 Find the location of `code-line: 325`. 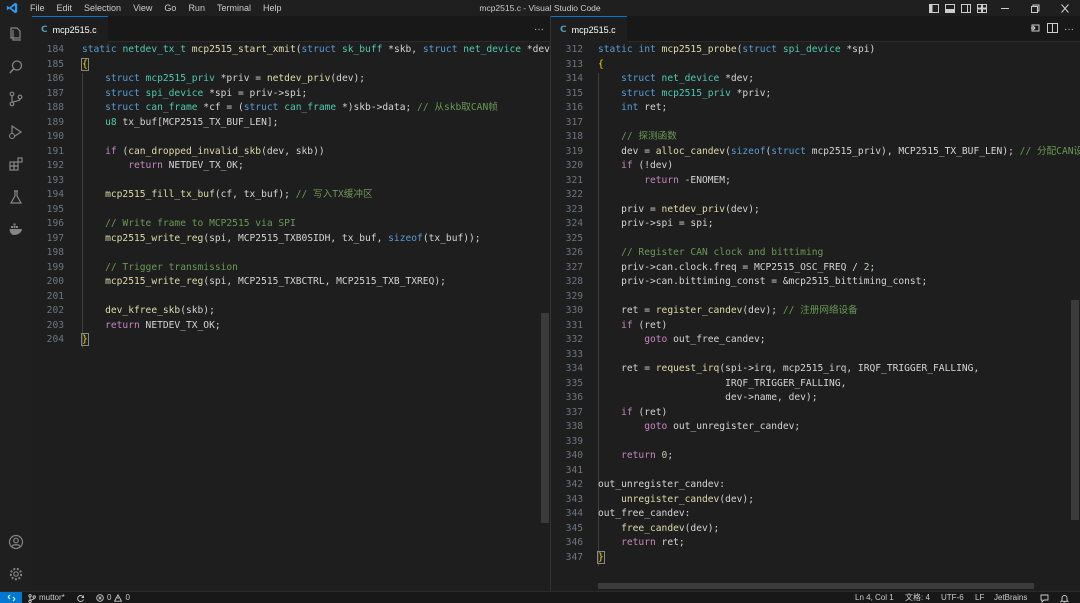

code-line: 325 is located at coordinates (815, 239).